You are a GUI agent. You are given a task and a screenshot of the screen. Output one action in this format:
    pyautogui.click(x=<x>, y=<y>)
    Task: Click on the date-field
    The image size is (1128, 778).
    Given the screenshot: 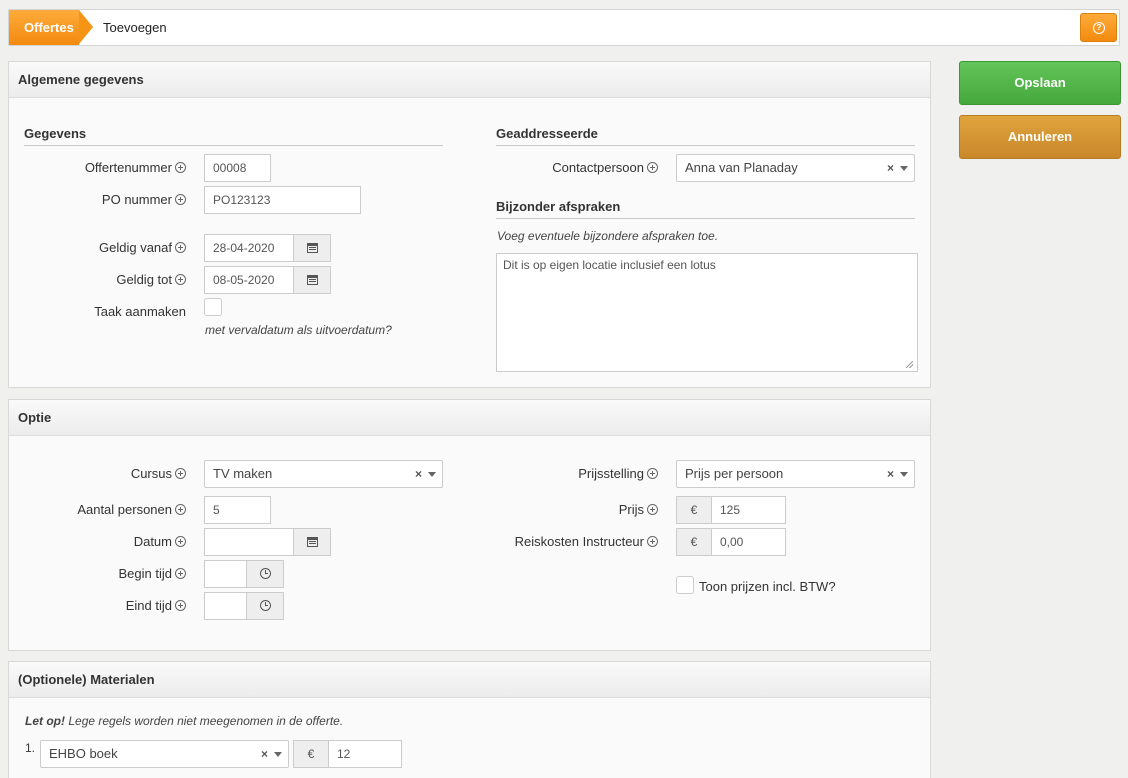 What is the action you would take?
    pyautogui.click(x=249, y=542)
    